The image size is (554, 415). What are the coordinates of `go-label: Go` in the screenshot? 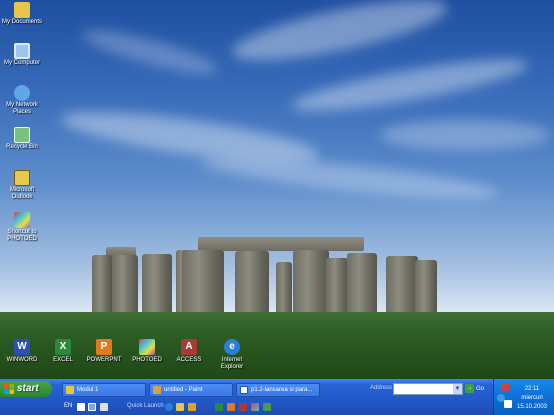 It's located at (480, 389).